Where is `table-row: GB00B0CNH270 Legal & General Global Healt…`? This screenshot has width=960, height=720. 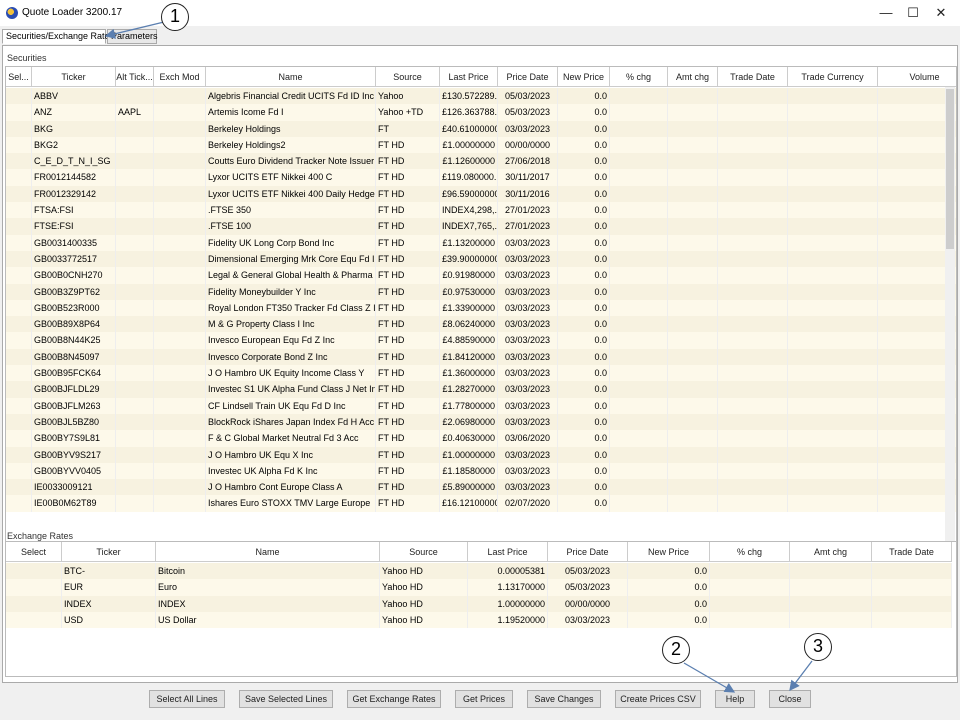 table-row: GB00B0CNH270 Legal & General Global Healt… is located at coordinates (481, 275).